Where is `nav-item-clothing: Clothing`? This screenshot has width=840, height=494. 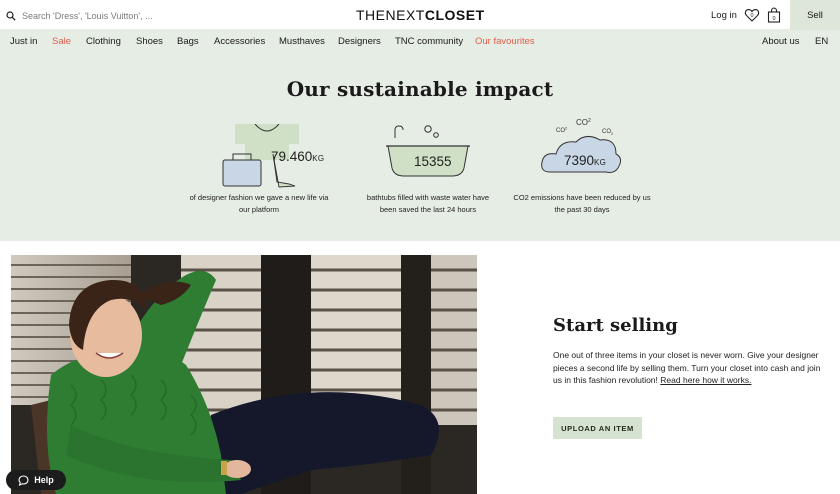 nav-item-clothing: Clothing is located at coordinates (103, 41).